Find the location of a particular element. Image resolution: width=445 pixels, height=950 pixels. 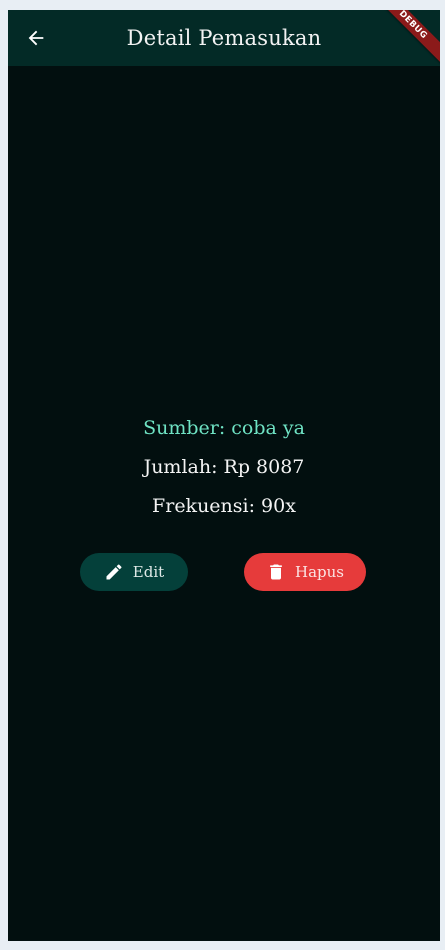

income-frequency: Frekuensi: 90x is located at coordinates (224, 506).